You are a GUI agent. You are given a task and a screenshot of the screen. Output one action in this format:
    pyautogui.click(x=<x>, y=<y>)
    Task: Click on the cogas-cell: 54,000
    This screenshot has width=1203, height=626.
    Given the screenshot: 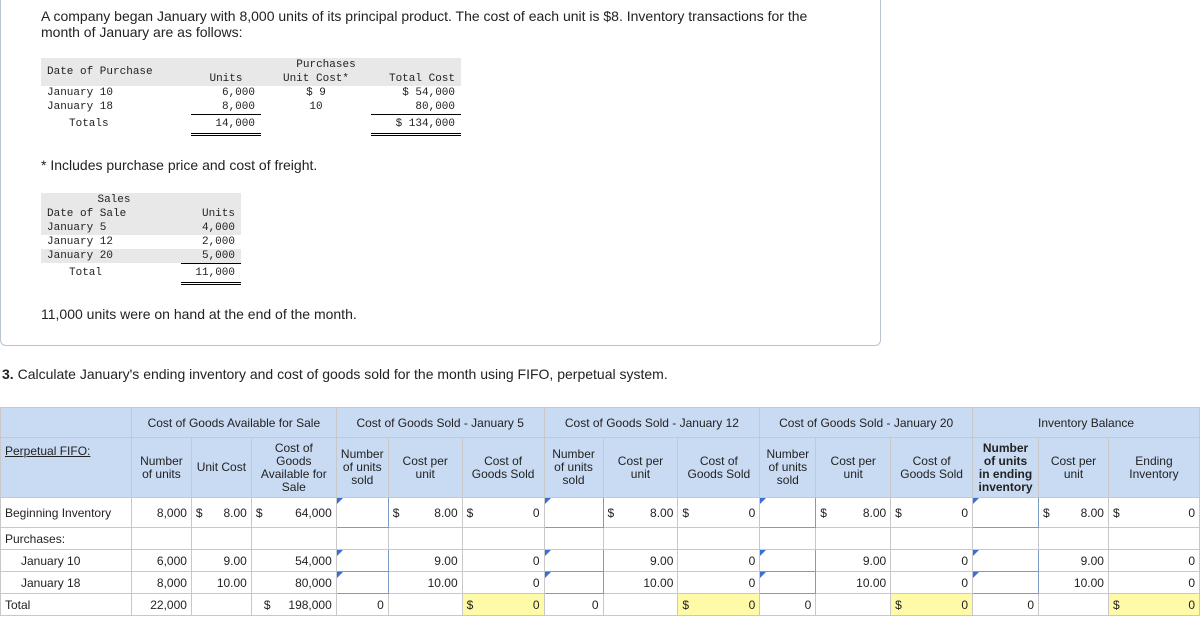 What is the action you would take?
    pyautogui.click(x=293, y=560)
    